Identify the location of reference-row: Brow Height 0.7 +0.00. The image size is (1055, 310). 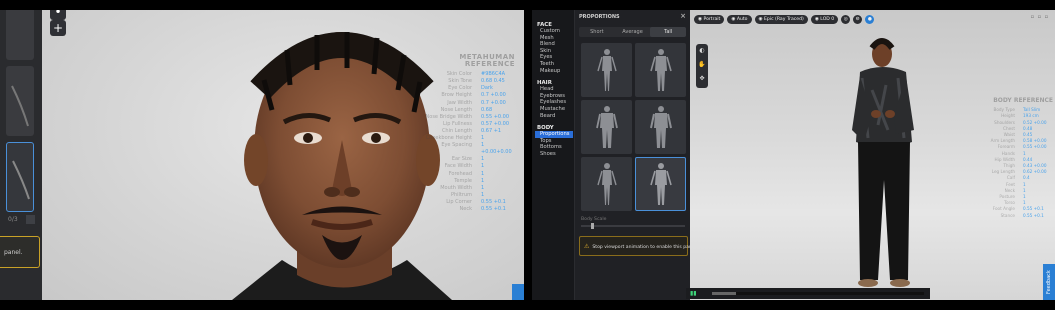
(462, 95).